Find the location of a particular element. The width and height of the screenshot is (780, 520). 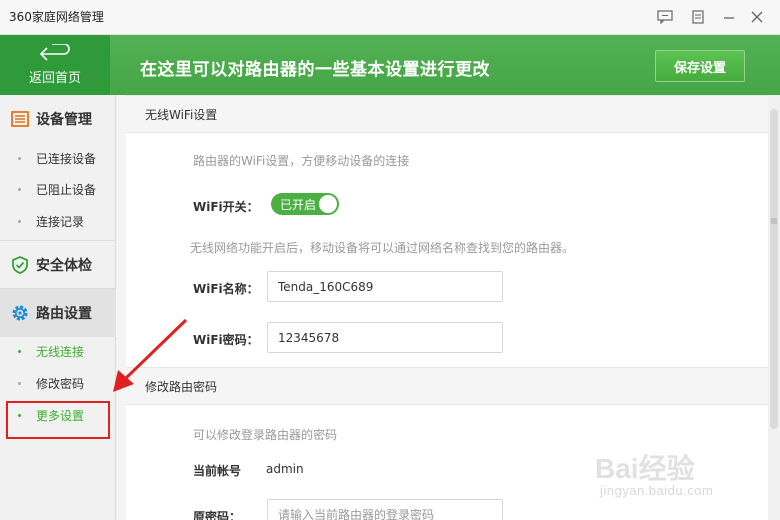

sidebar-section-device-management: 设备管理 is located at coordinates (58, 119).